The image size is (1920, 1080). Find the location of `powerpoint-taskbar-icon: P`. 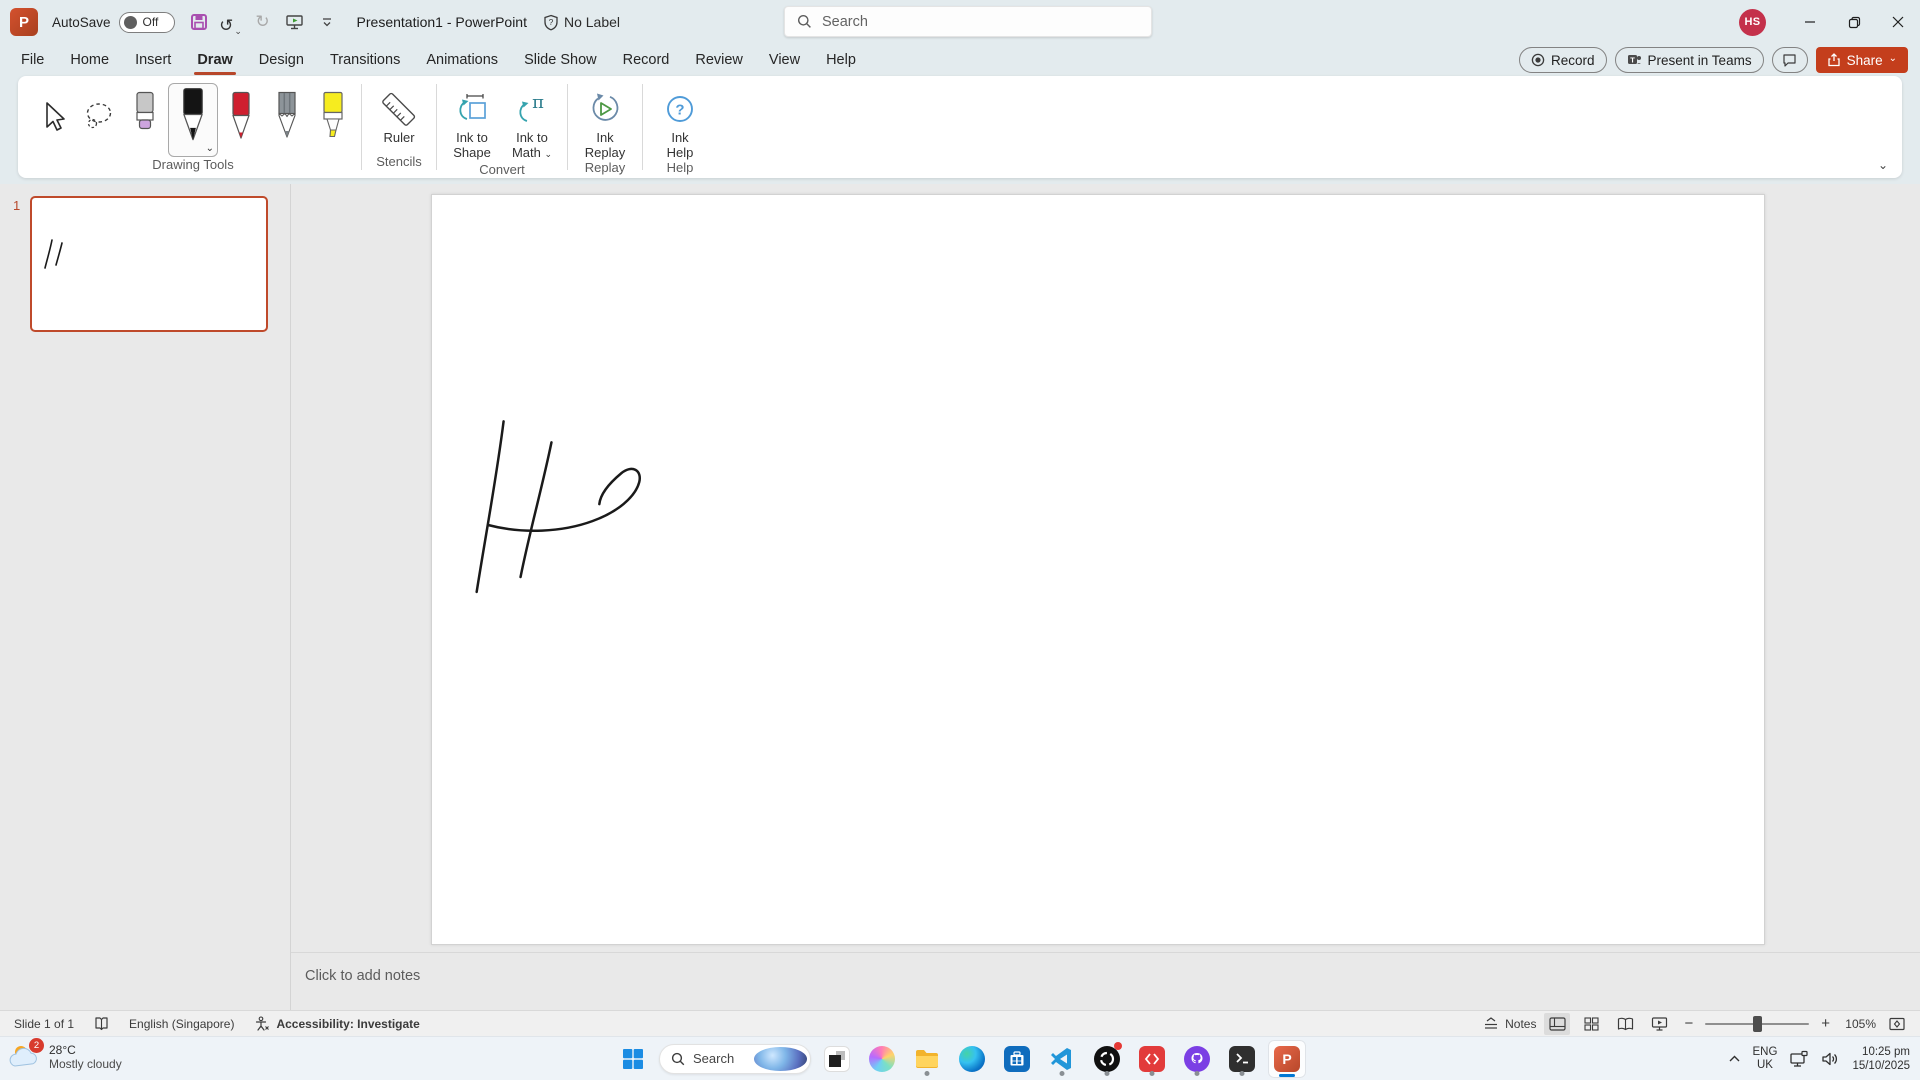

powerpoint-taskbar-icon: P is located at coordinates (1287, 1058).